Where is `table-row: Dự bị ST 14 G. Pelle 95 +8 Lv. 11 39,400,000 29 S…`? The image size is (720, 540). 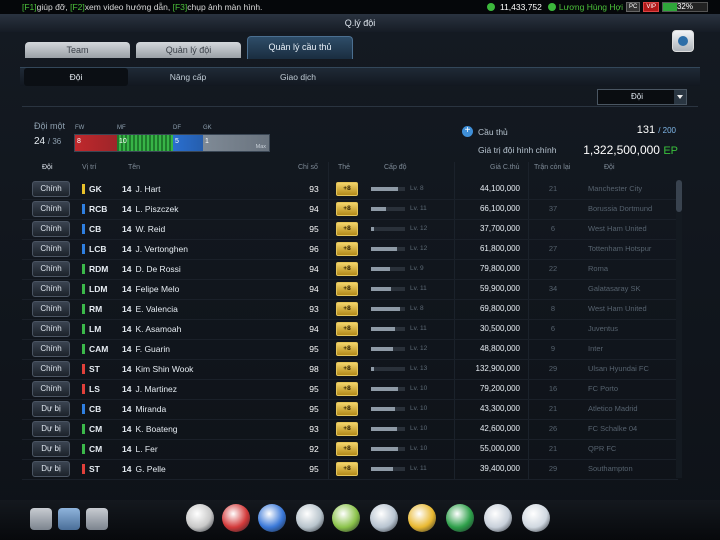
table-row: Dự bị ST 14 G. Pelle 95 +8 Lv. 11 39,400,000 29 S… is located at coordinates (350, 469).